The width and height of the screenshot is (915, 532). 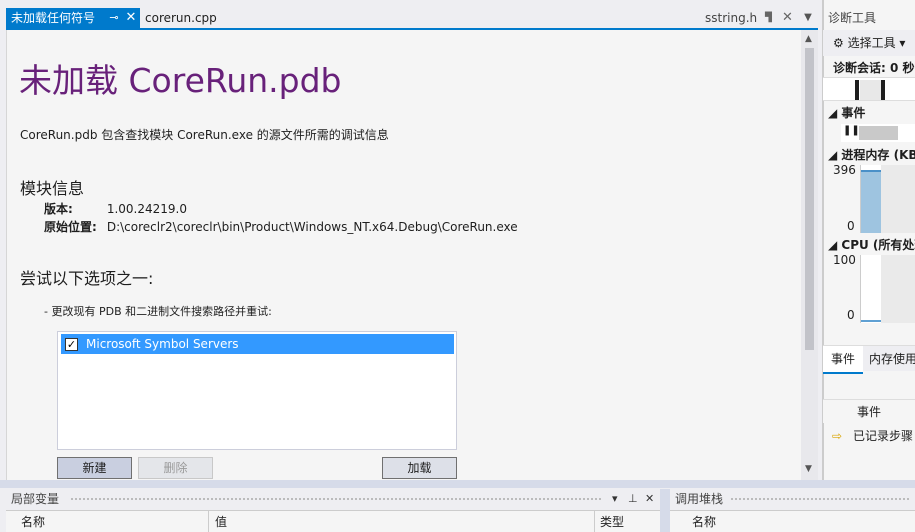 What do you see at coordinates (71, 344) in the screenshot?
I see `checkbox-checked-icon: ✓` at bounding box center [71, 344].